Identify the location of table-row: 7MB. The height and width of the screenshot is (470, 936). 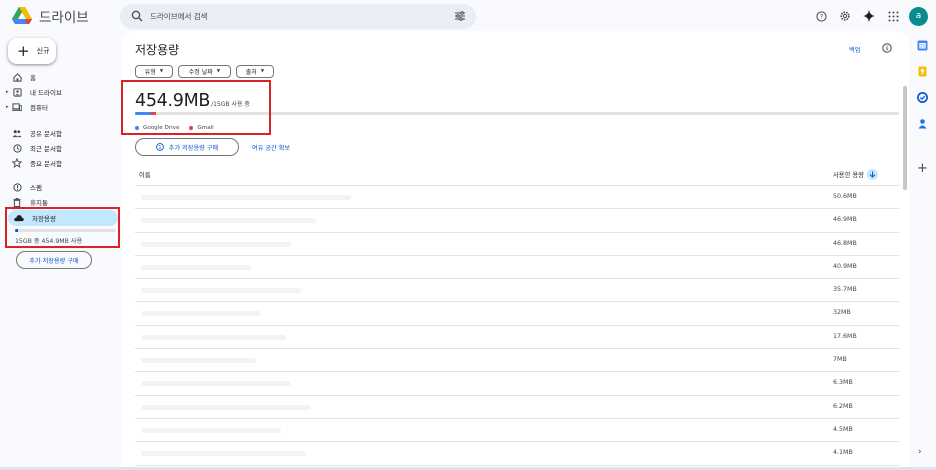
(517, 361).